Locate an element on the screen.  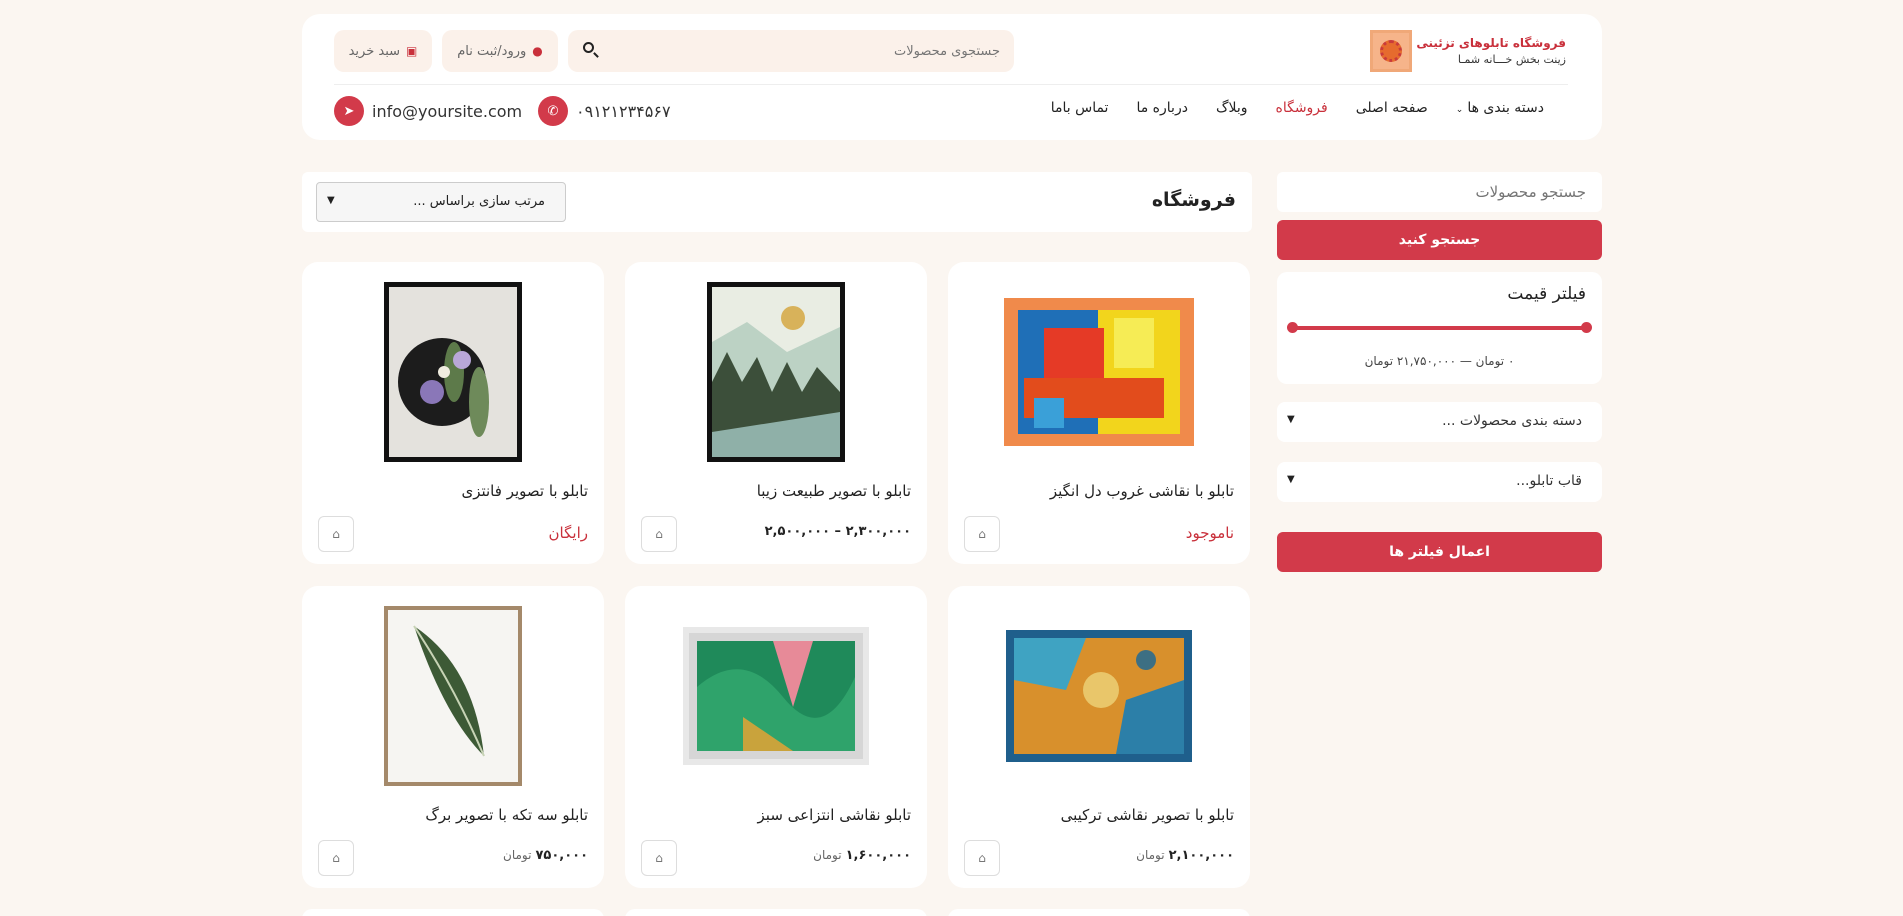
price-range-text: ۰ تومان — ۲۱,۷۵۰,۰۰۰ تومان is located at coordinates (1439, 361).